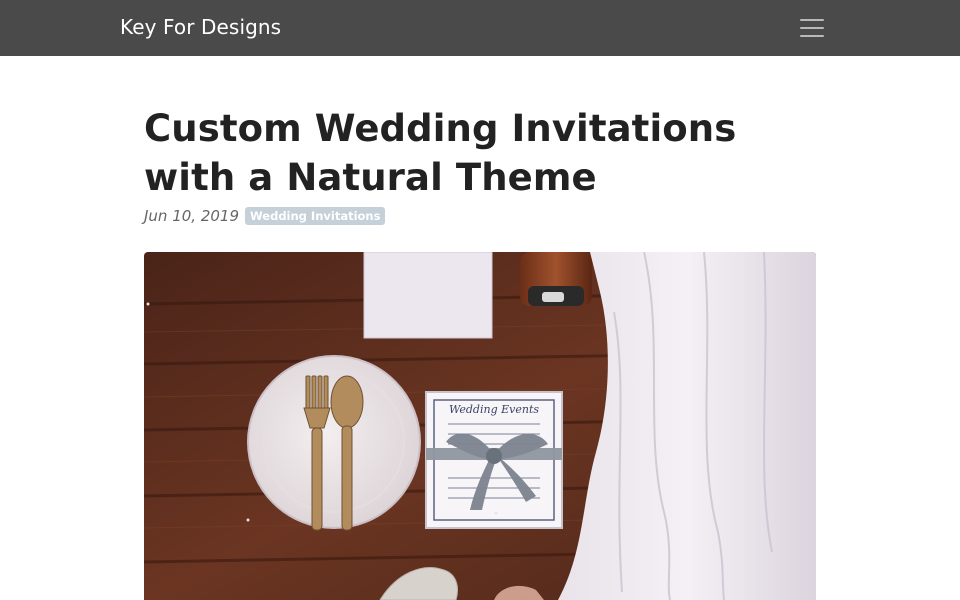  I want to click on invitation-card-text: Wedding Events, so click(494, 409).